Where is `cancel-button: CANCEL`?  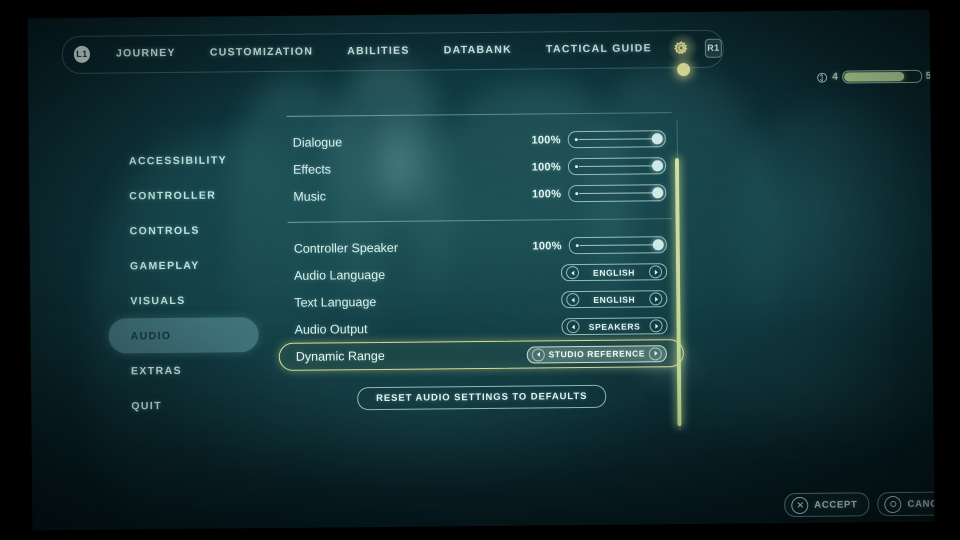
cancel-button: CANCEL is located at coordinates (906, 504).